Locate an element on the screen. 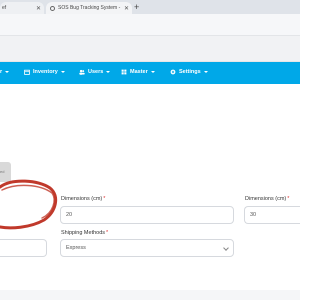  nav-item-users: Users is located at coordinates (95, 72).